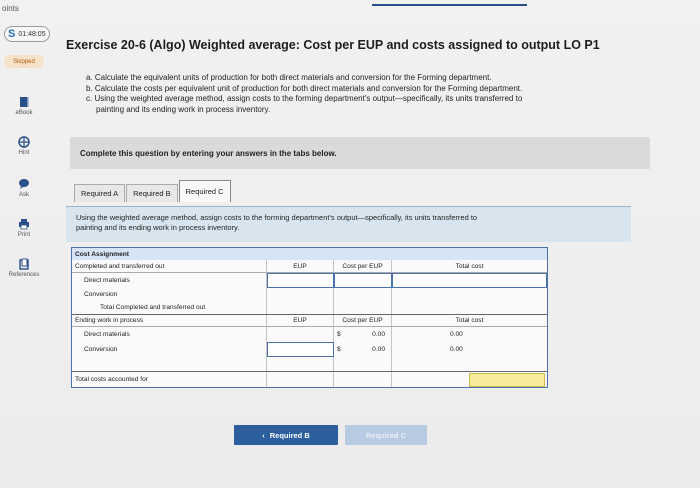 The width and height of the screenshot is (700, 488). What do you see at coordinates (469, 364) in the screenshot?
I see `ending-total-cell` at bounding box center [469, 364].